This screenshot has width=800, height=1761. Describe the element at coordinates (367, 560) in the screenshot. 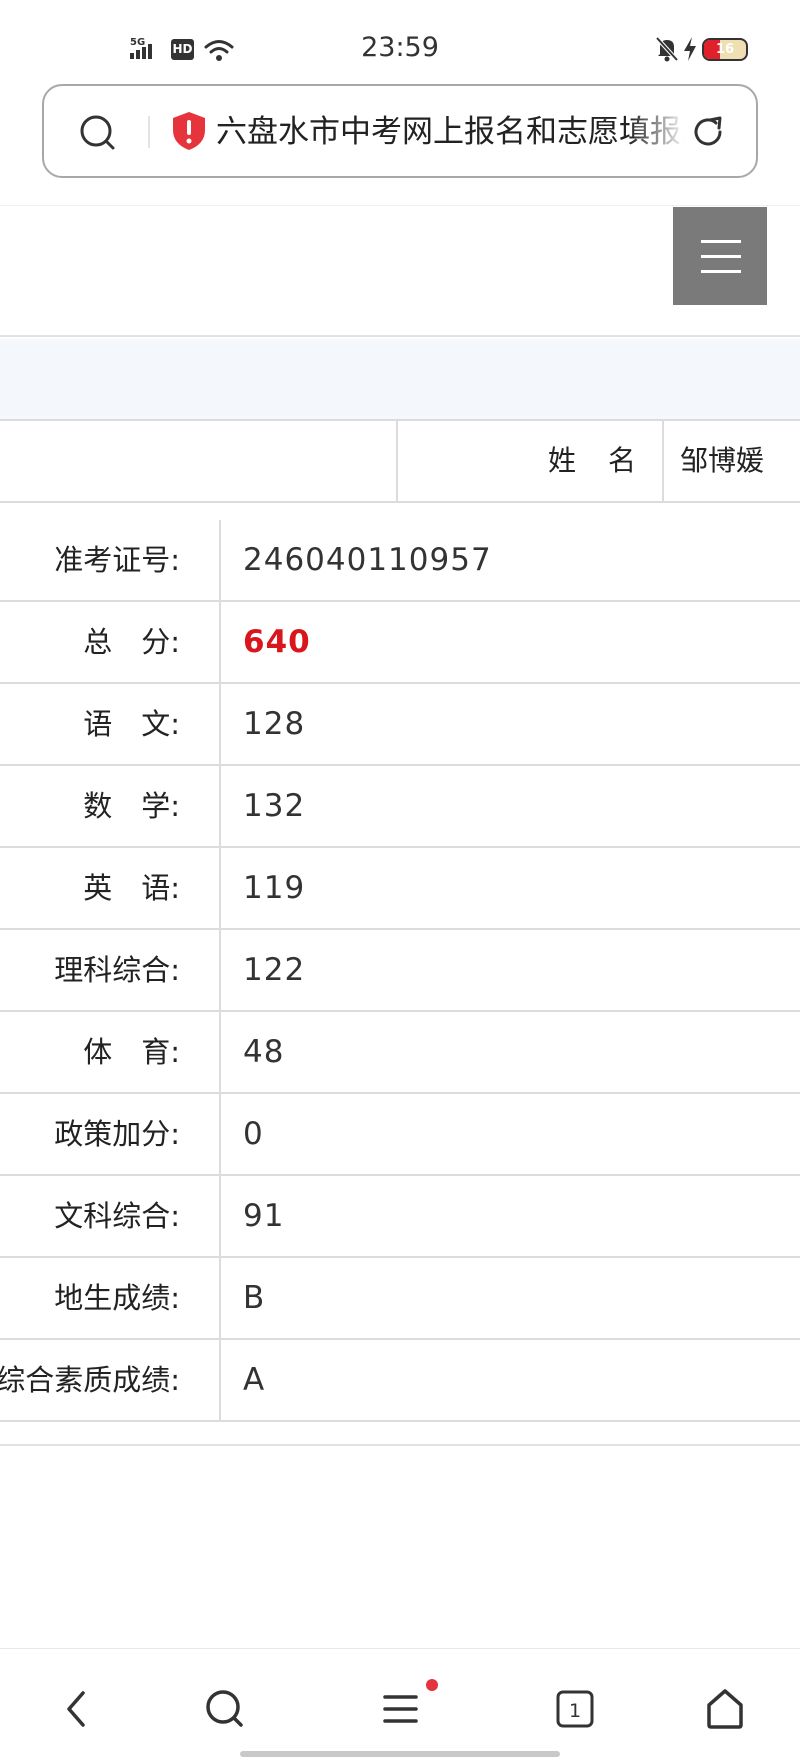

I see `exam-number-value: 246040110957` at that location.